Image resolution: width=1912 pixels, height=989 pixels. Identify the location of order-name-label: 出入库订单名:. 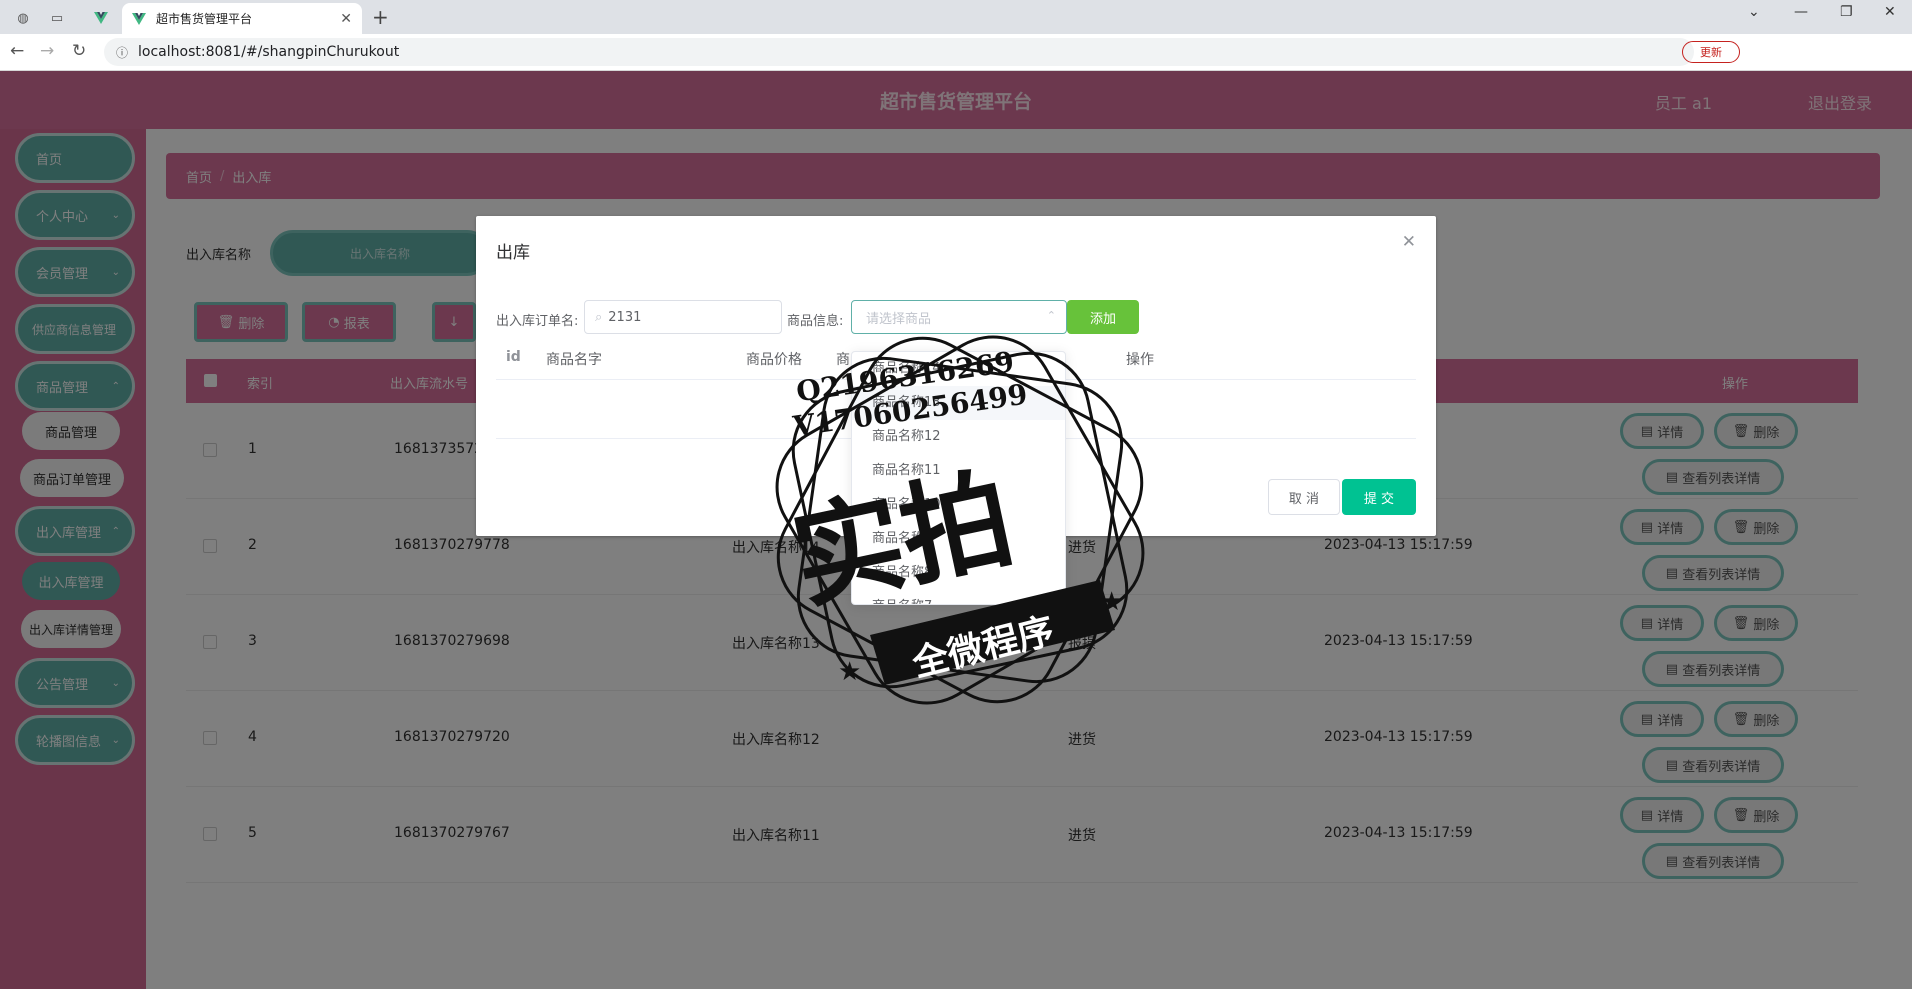
(537, 321).